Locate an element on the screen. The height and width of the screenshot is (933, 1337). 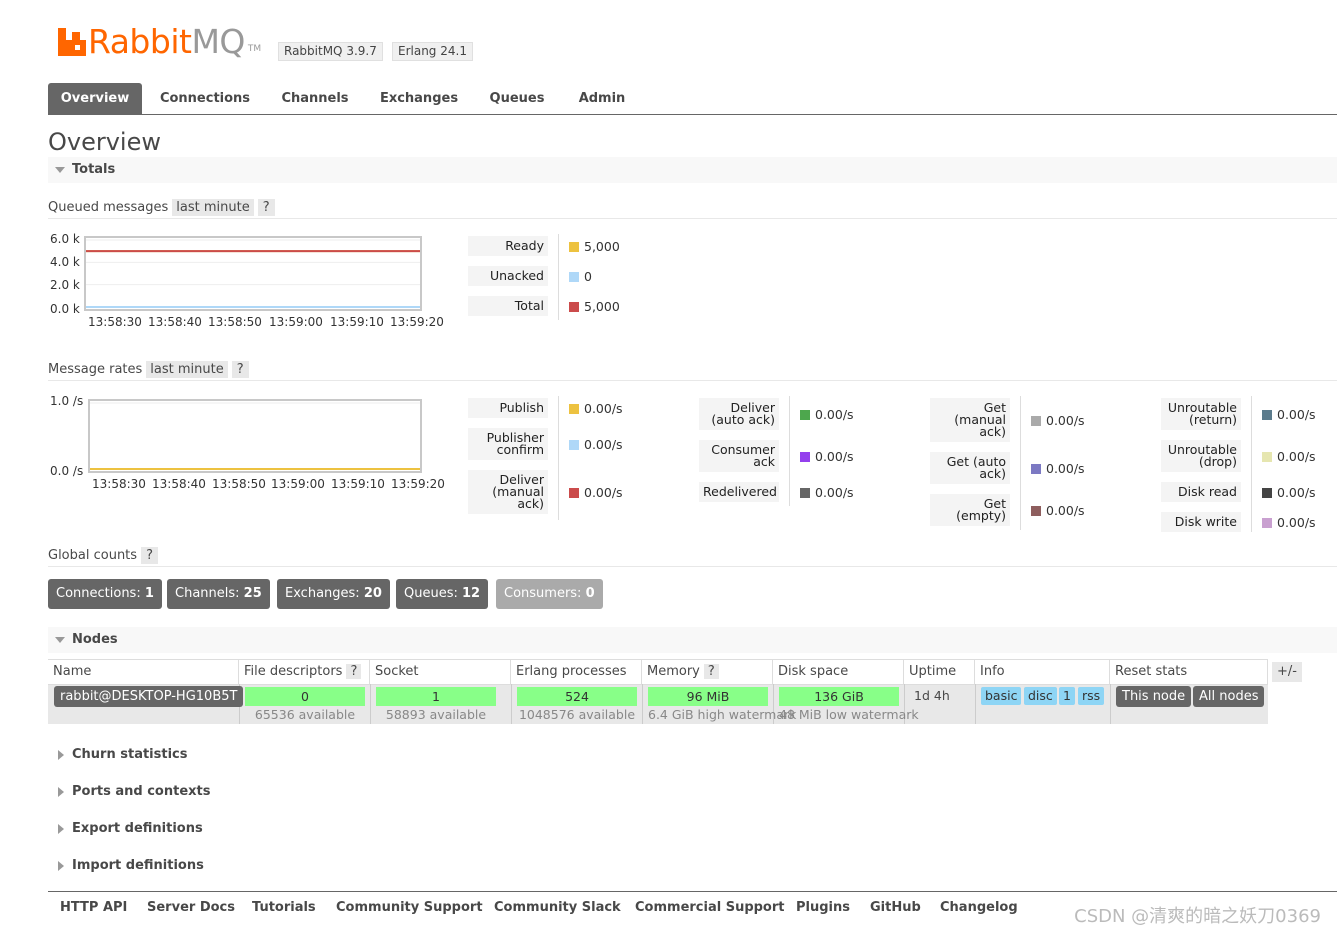
tab-admin: Admin is located at coordinates (602, 99).